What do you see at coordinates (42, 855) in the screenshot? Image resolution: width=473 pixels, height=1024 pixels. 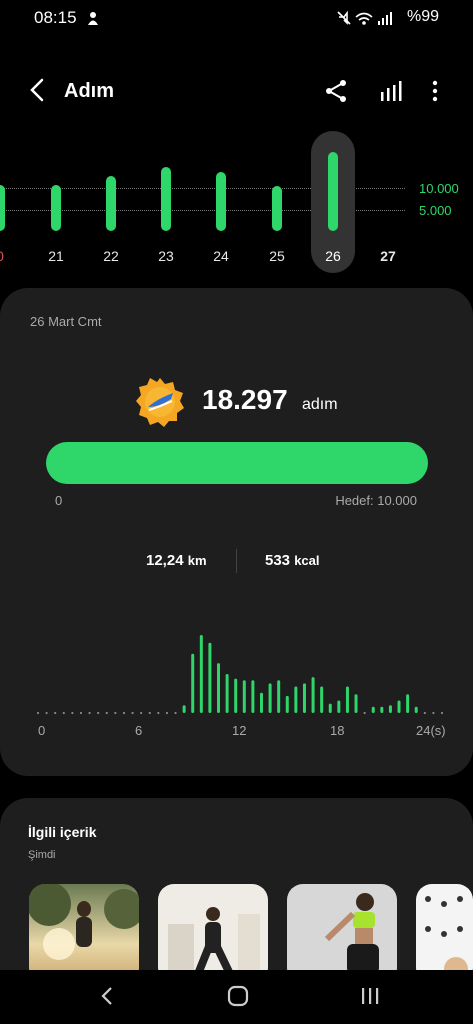 I see `related-subtitle: Şimdi` at bounding box center [42, 855].